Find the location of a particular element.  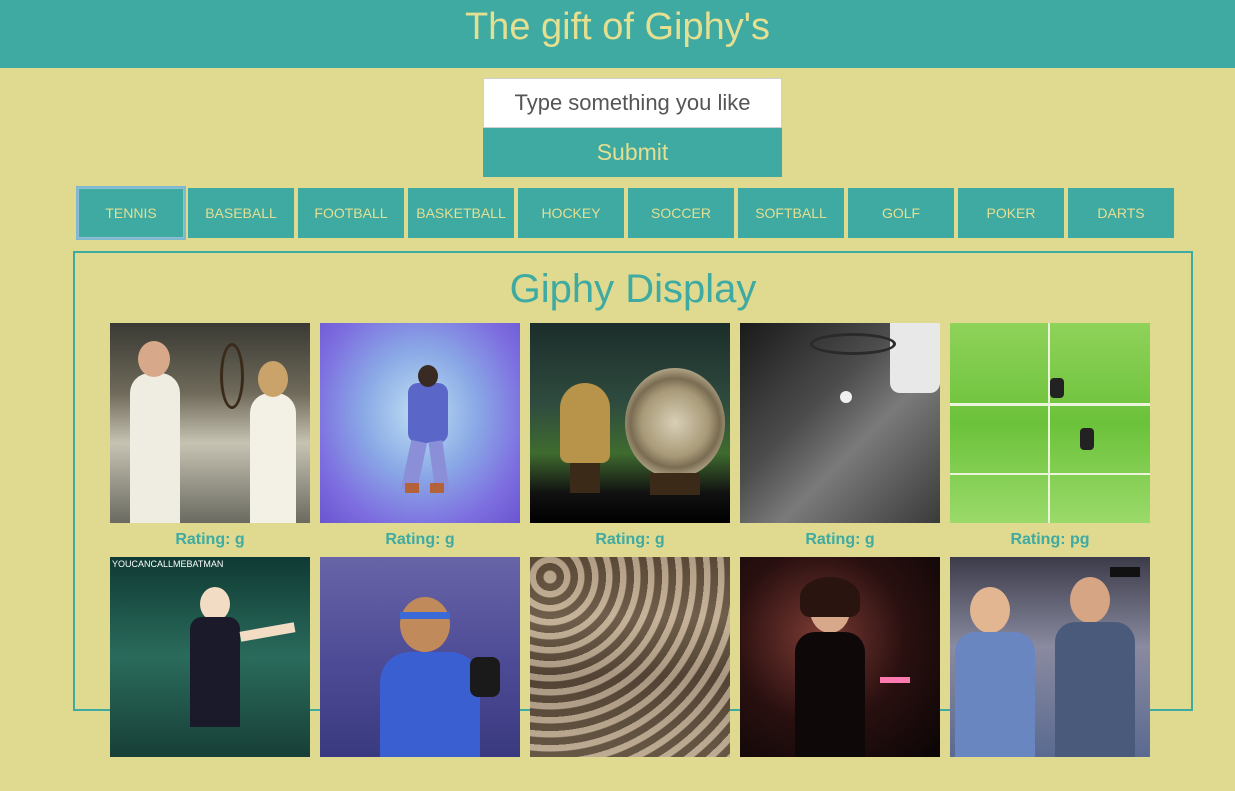

display-title: Giphy Display is located at coordinates (633, 289).